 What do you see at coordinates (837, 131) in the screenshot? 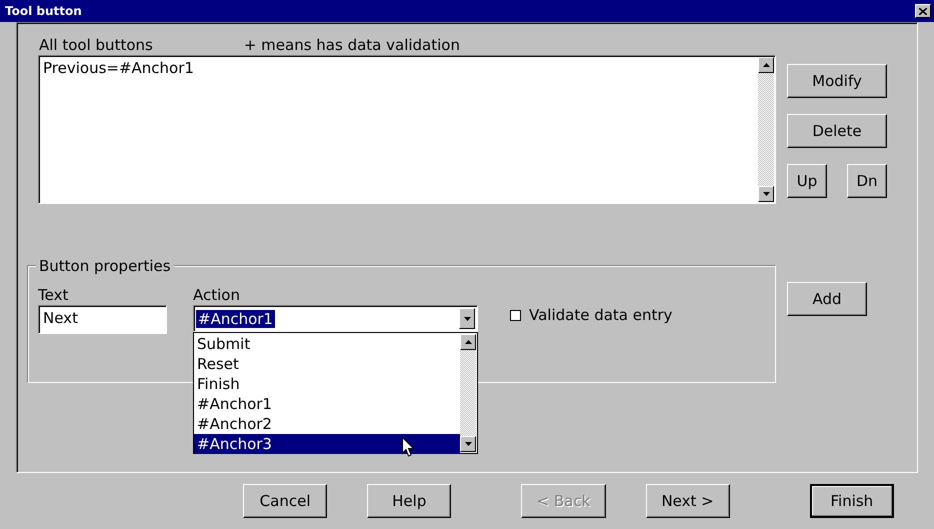
I see `side-button: Delete` at bounding box center [837, 131].